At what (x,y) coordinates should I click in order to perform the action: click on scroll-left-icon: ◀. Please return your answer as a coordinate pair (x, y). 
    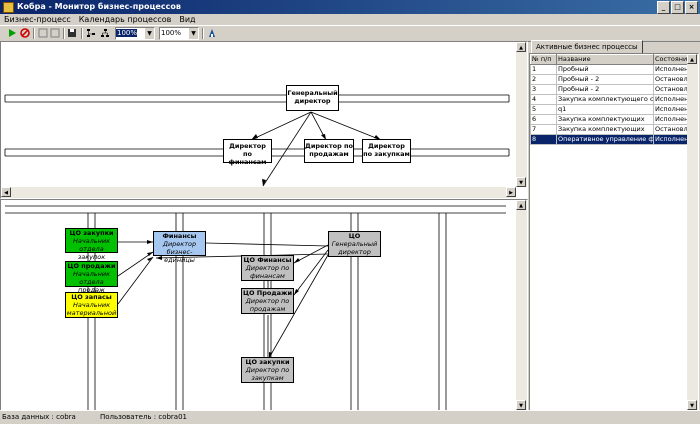
    Looking at the image, I should click on (6, 192).